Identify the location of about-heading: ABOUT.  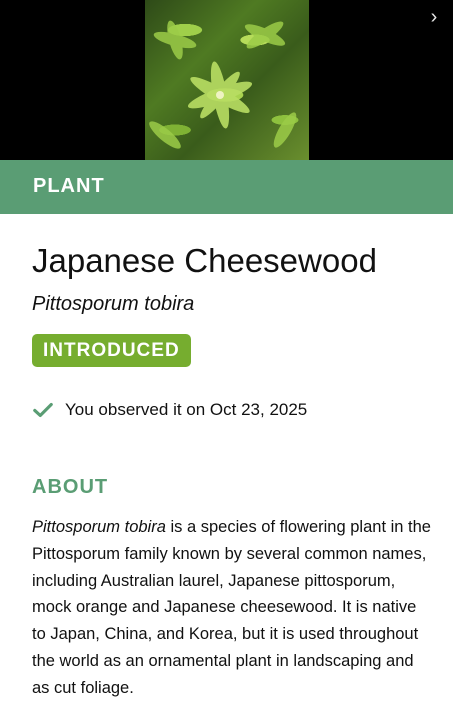
(70, 487).